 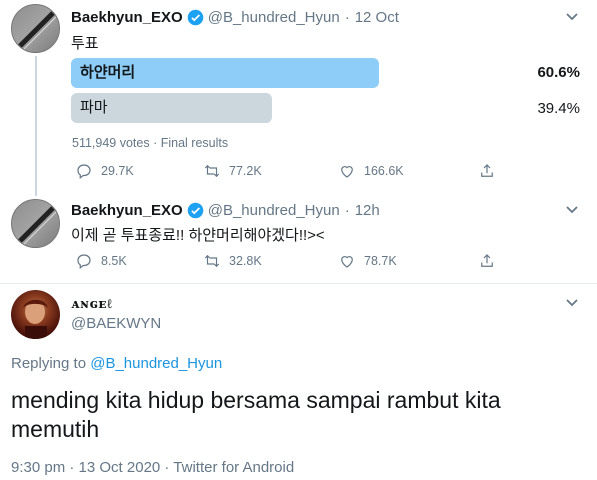 I want to click on like-count: 166.6K, so click(x=384, y=171).